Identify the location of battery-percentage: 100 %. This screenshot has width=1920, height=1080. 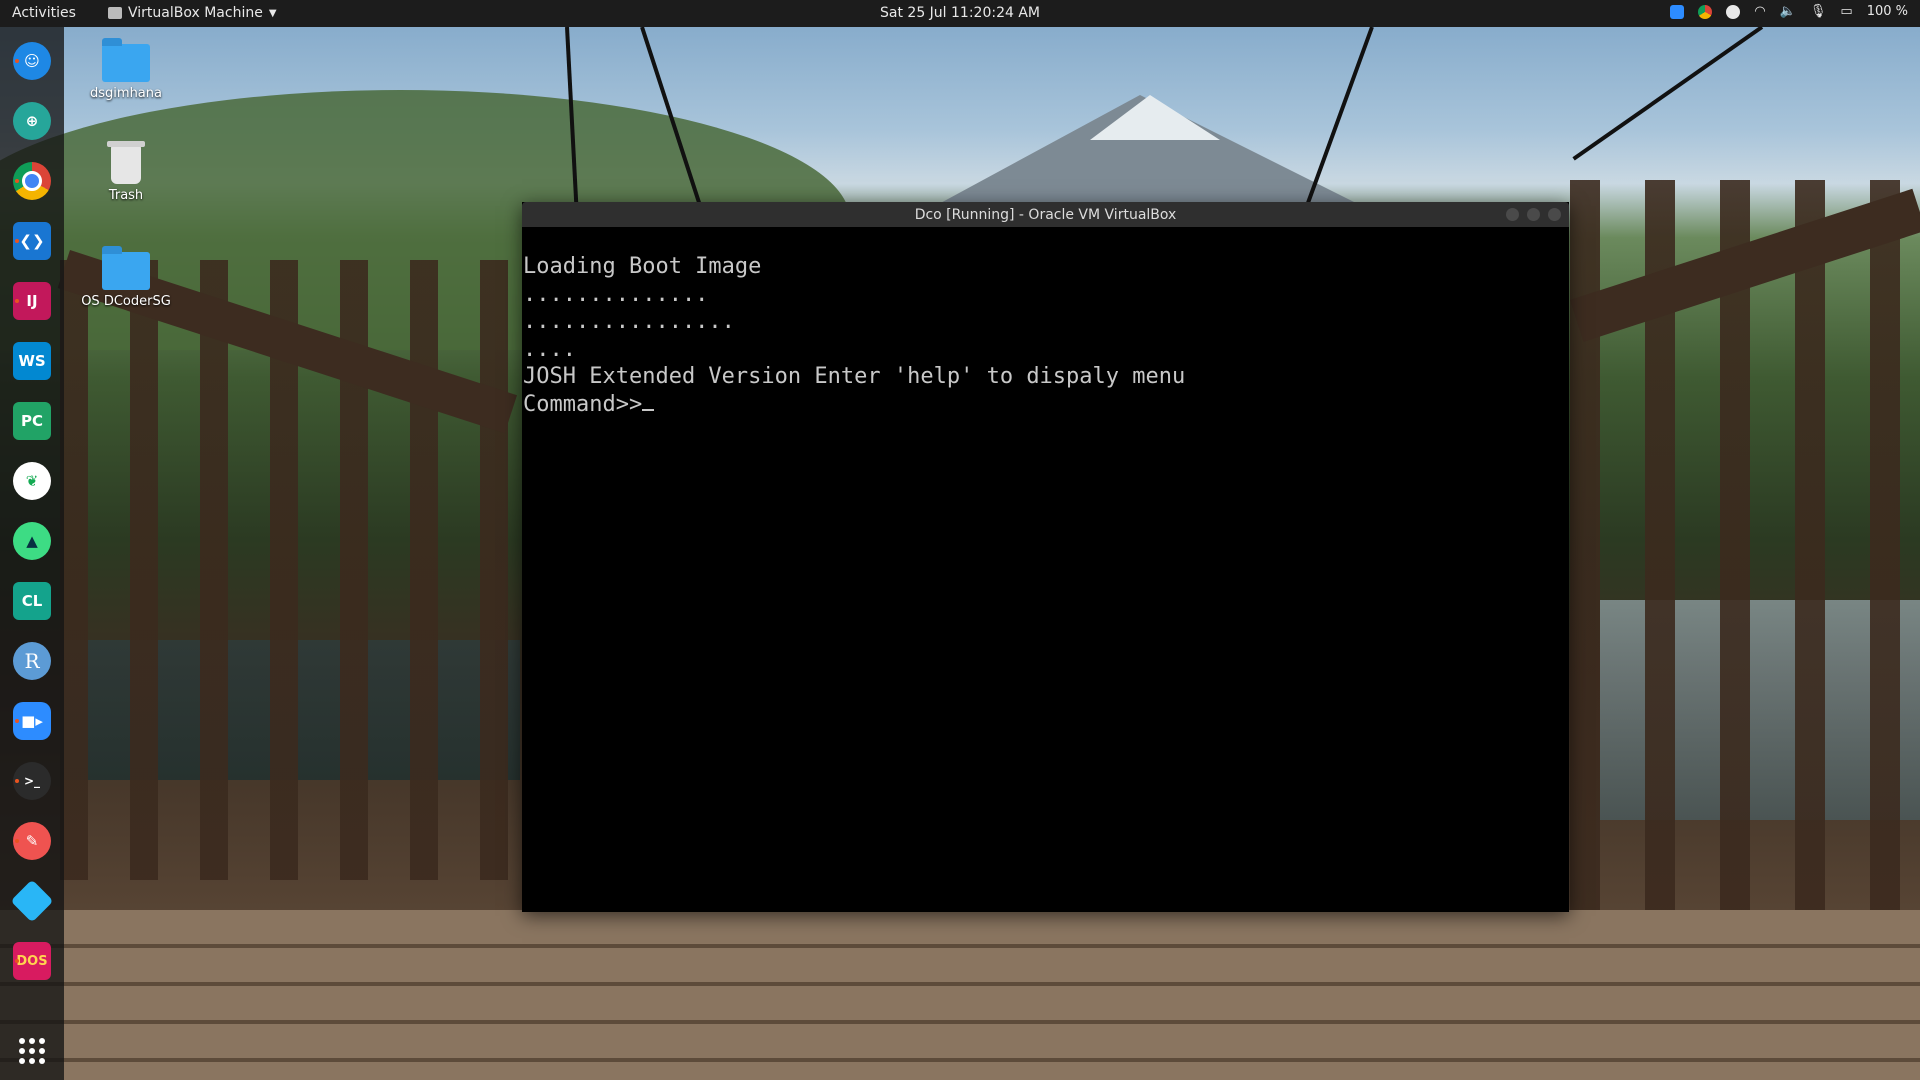
(1887, 11).